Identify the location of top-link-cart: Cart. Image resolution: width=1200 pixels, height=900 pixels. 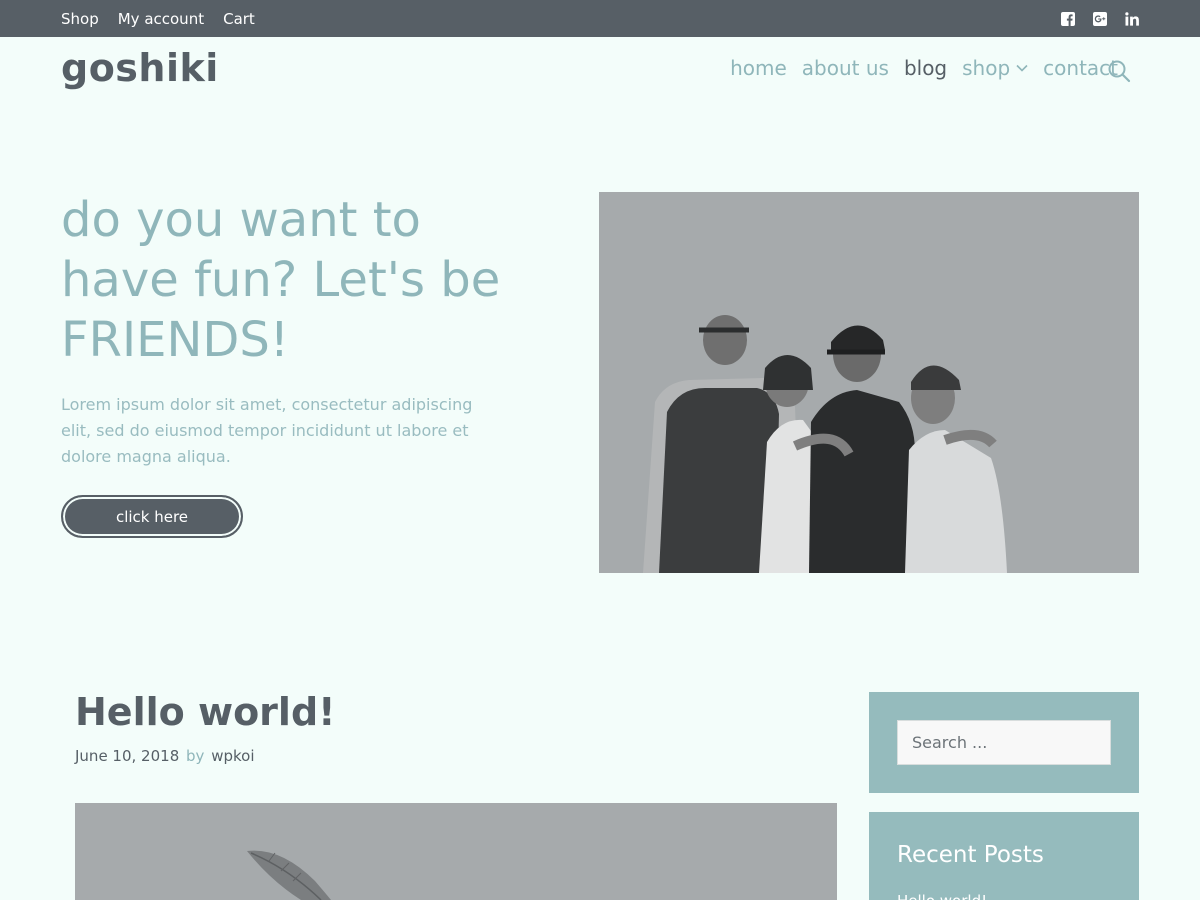
(239, 19).